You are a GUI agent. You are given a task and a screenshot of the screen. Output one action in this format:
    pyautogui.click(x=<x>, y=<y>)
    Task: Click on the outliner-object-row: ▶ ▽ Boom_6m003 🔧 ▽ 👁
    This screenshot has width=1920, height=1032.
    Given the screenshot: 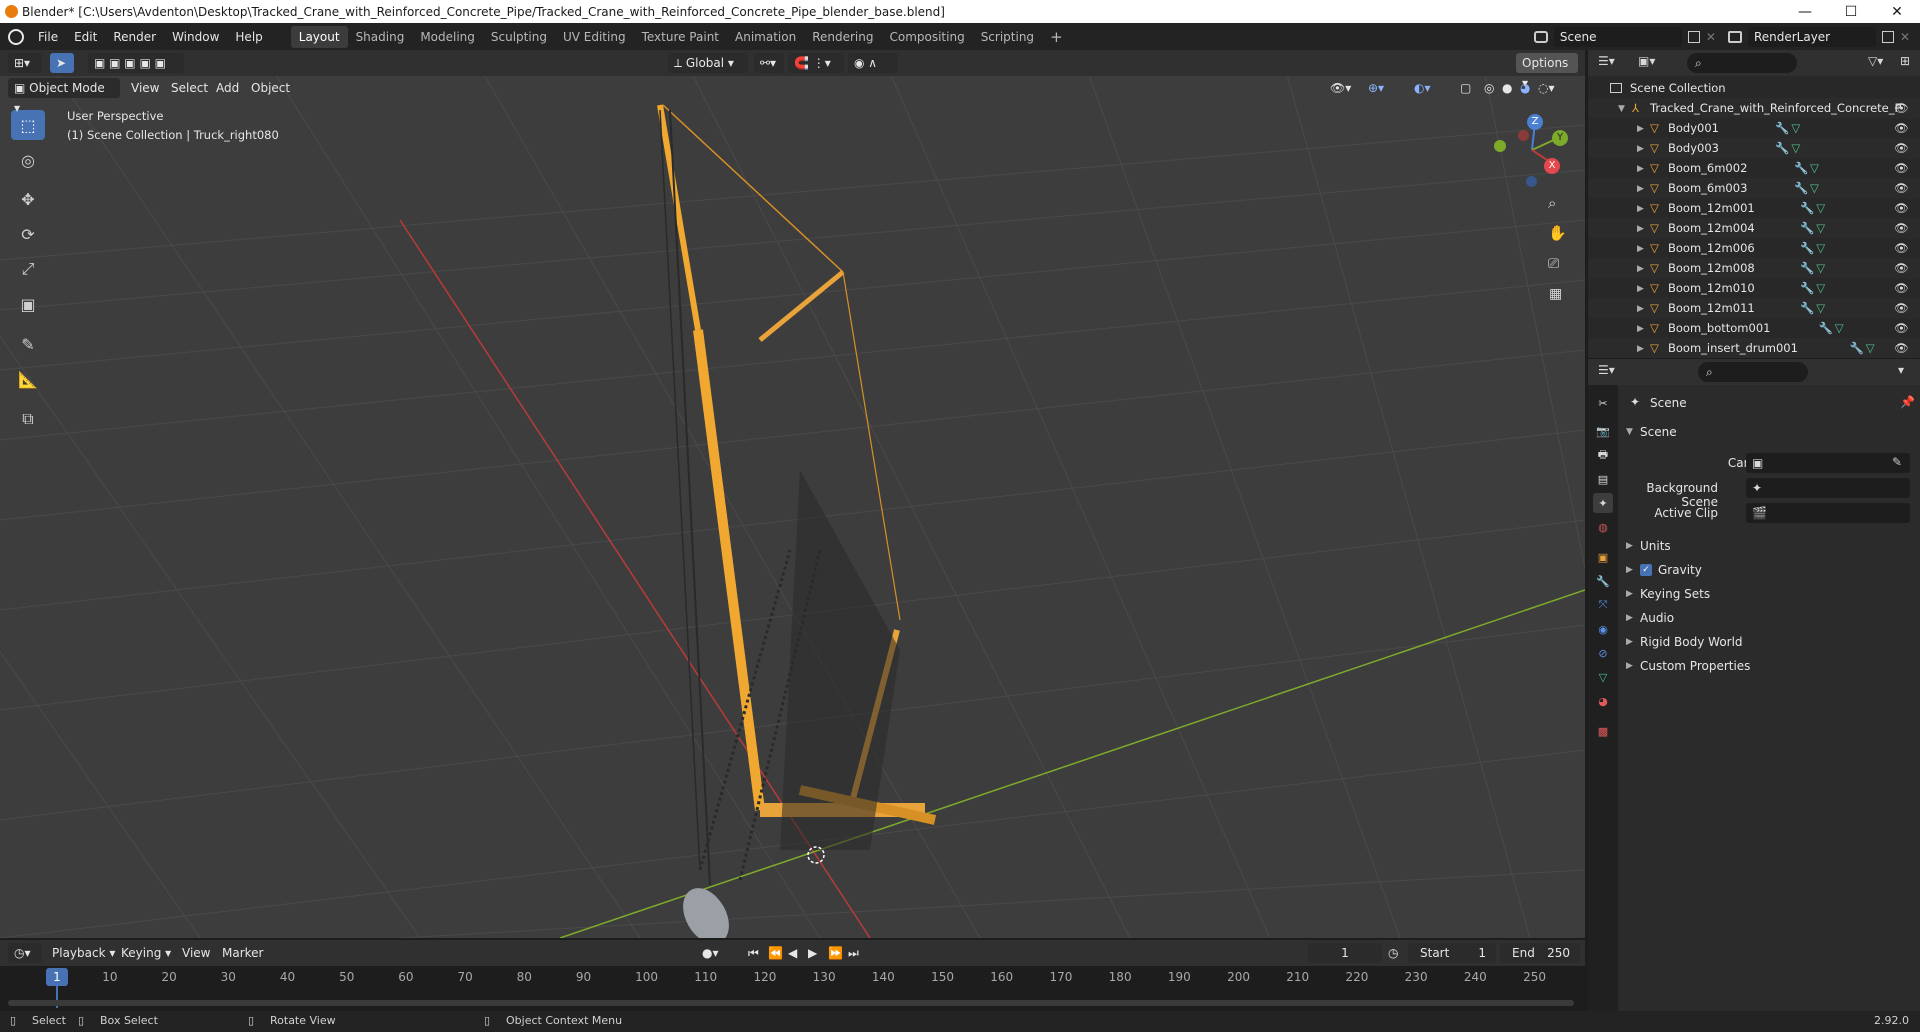 What is the action you would take?
    pyautogui.click(x=1754, y=188)
    